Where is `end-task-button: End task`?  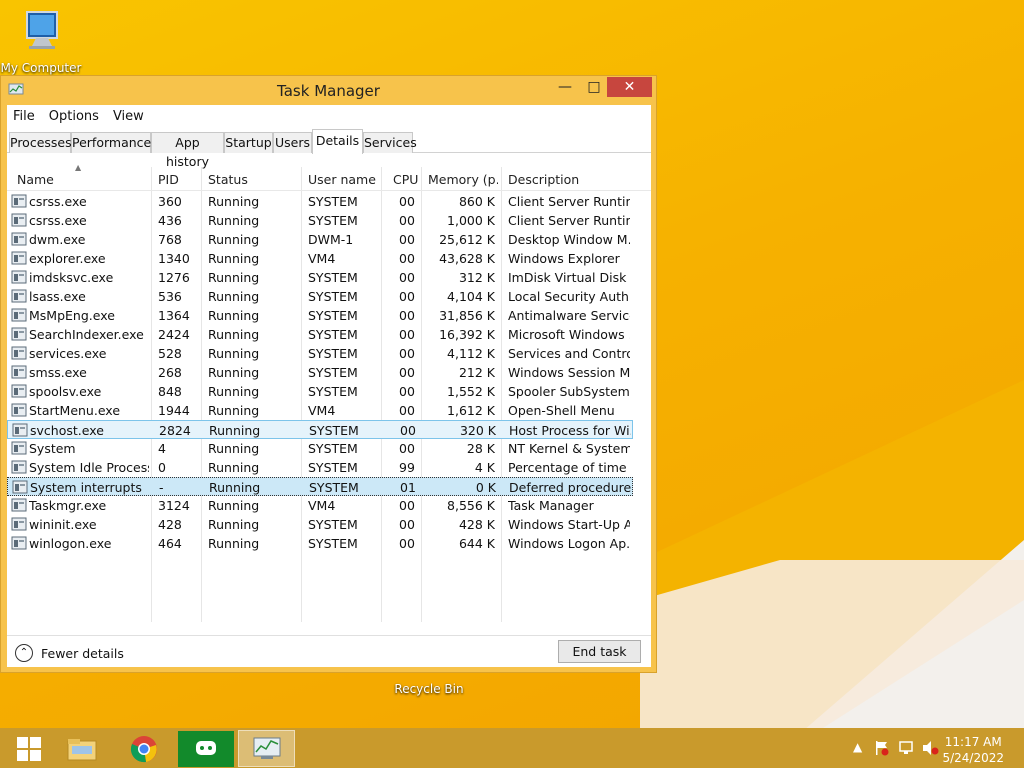 end-task-button: End task is located at coordinates (599, 651).